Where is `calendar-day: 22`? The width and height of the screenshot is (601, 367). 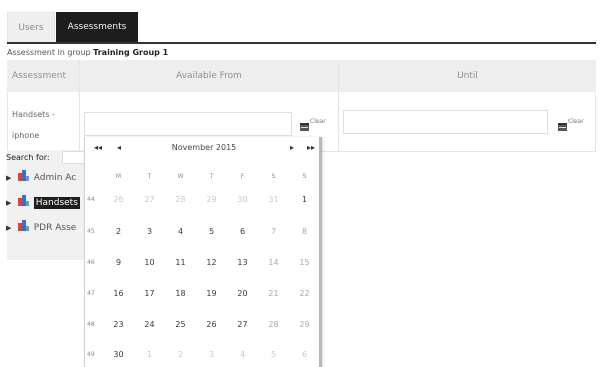
calendar-day: 22 is located at coordinates (304, 293).